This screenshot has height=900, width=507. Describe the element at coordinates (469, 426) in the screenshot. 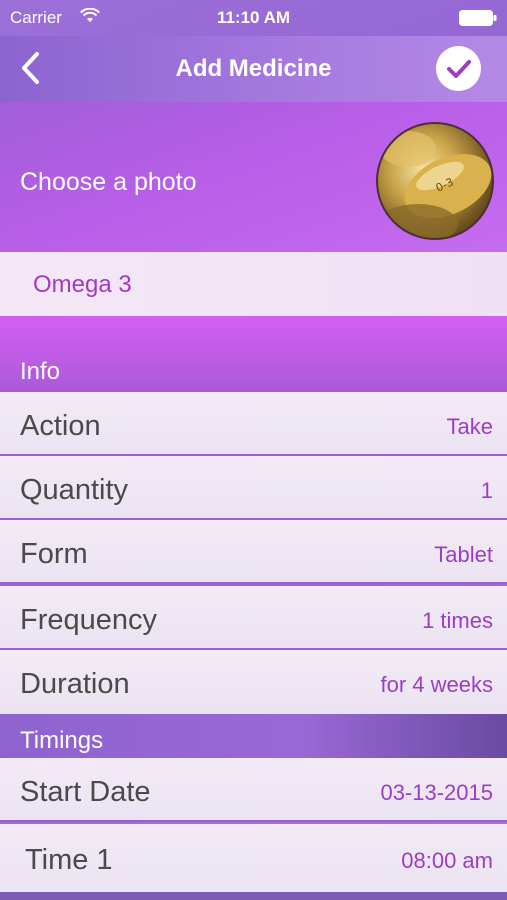

I see `row-value: Take` at that location.